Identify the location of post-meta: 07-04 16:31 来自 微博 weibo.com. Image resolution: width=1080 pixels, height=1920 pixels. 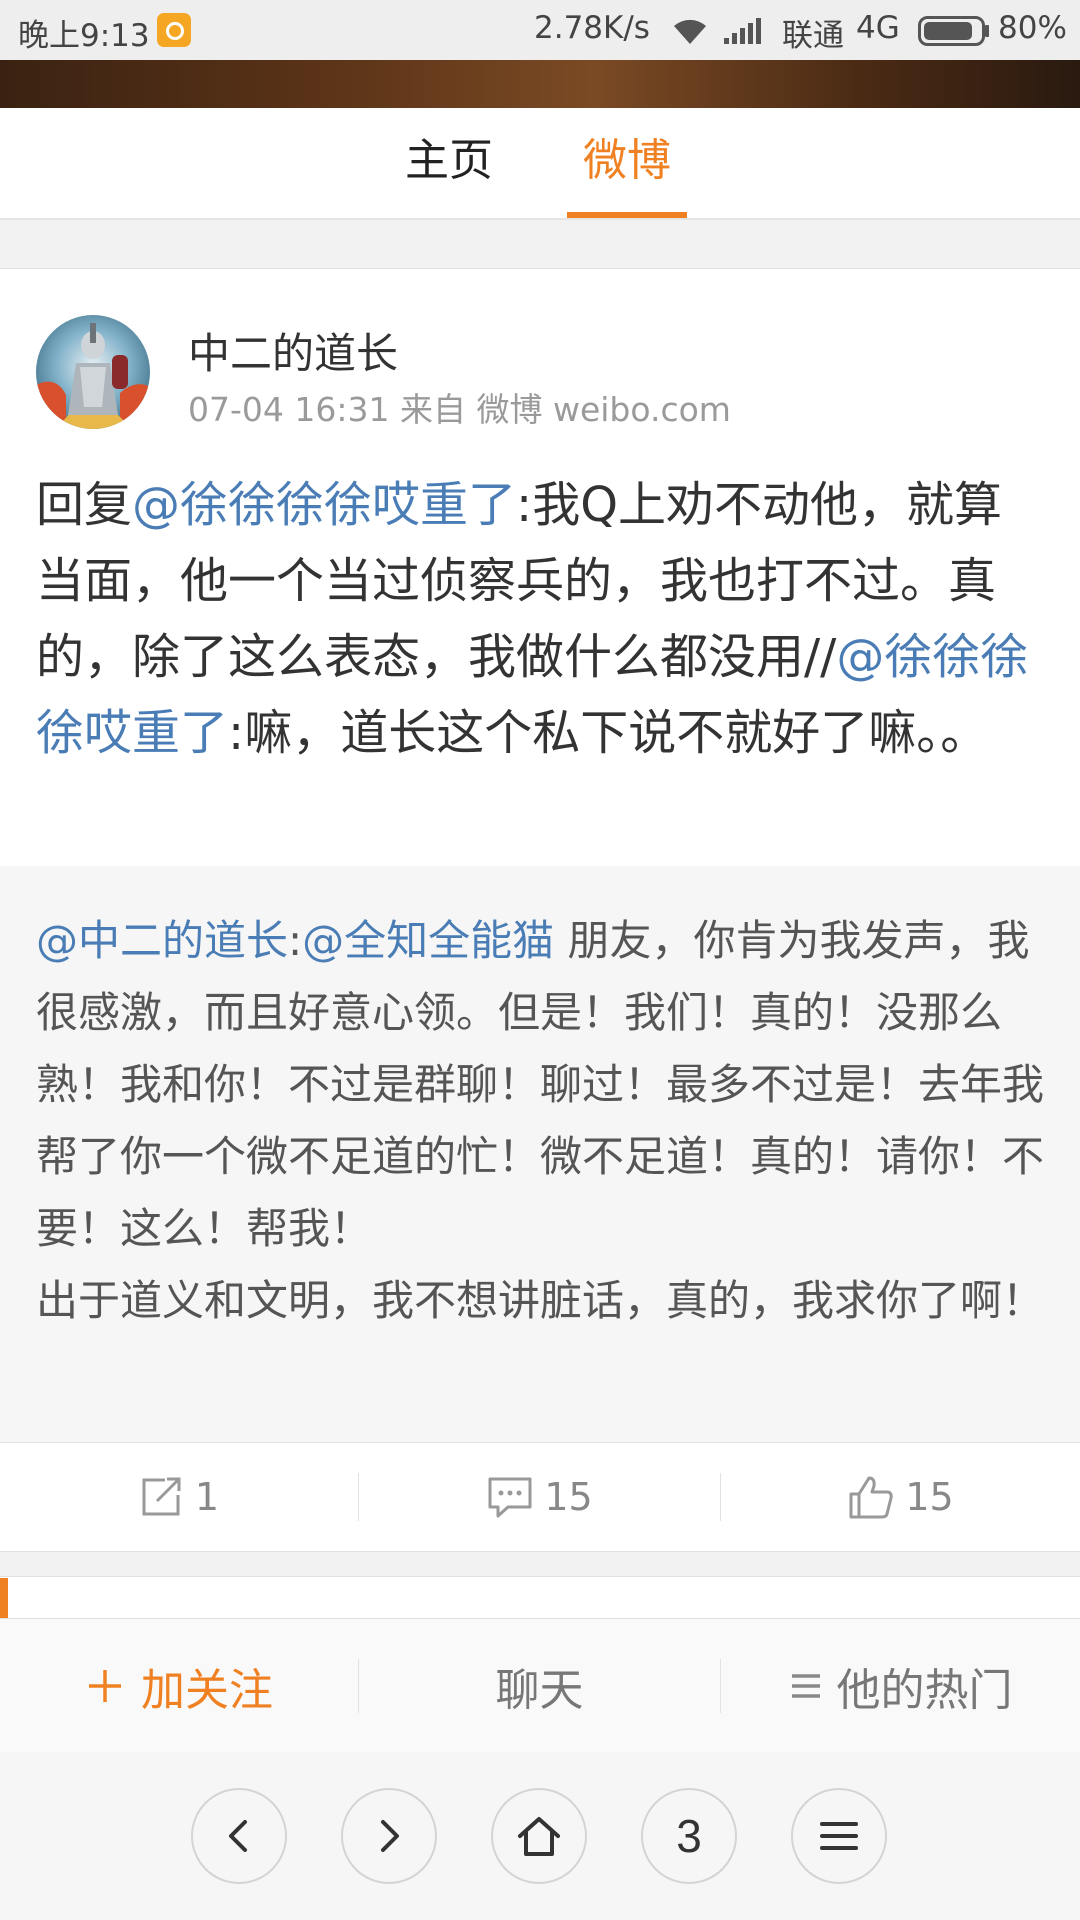
(459, 409).